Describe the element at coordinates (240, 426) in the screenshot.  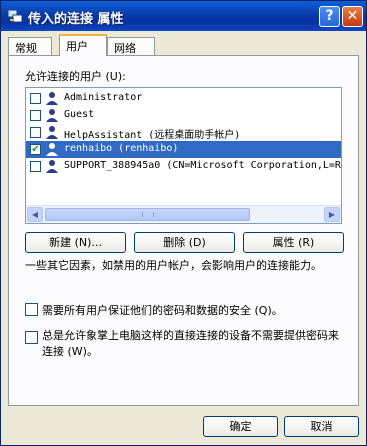
I see `ok-button: 确定` at that location.